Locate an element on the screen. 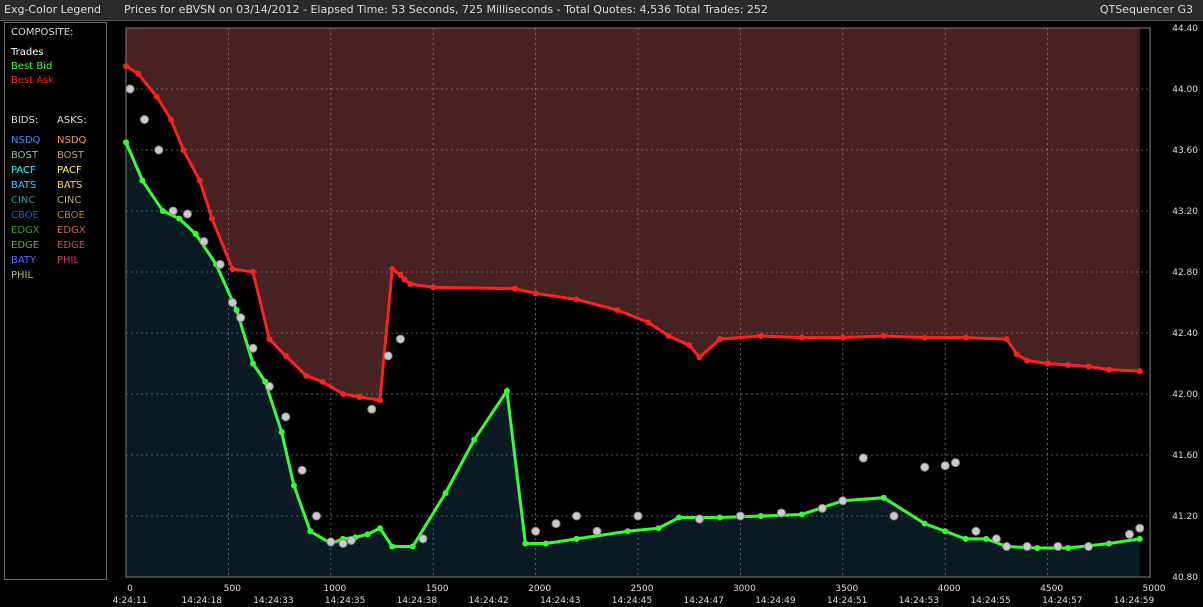 The height and width of the screenshot is (607, 1203). y-tick-label-3: 43.20 is located at coordinates (1185, 212).